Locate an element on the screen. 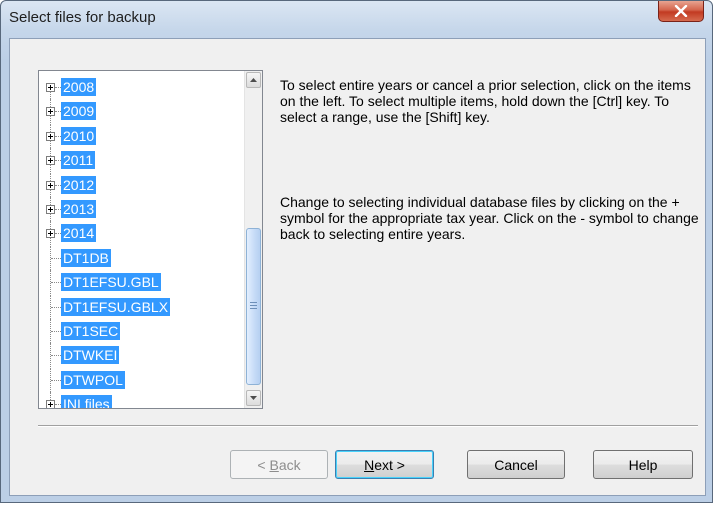  tree-item-label: 2008 is located at coordinates (79, 87).